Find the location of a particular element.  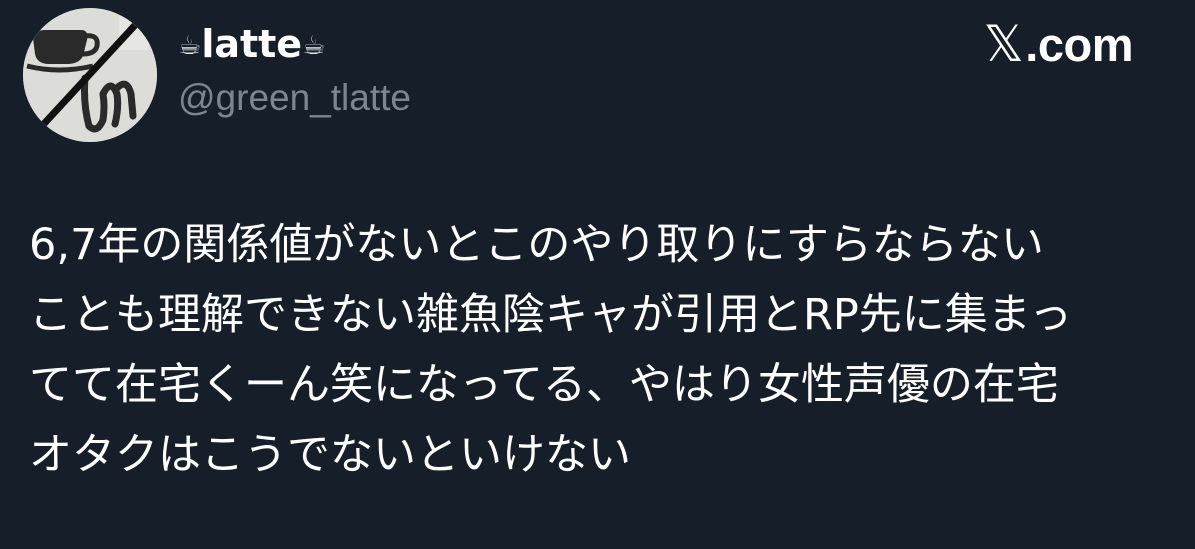

display-name-text: latte is located at coordinates (252, 44).